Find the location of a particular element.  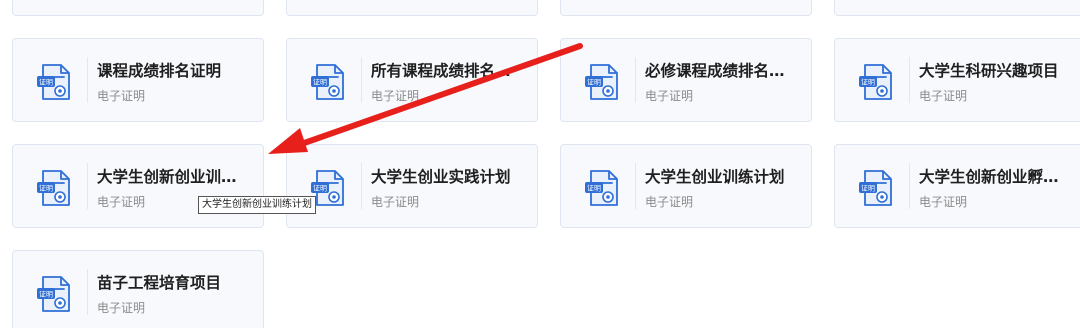

certificate-card: 大学生创新创业孵… 电子证明 is located at coordinates (957, 186).